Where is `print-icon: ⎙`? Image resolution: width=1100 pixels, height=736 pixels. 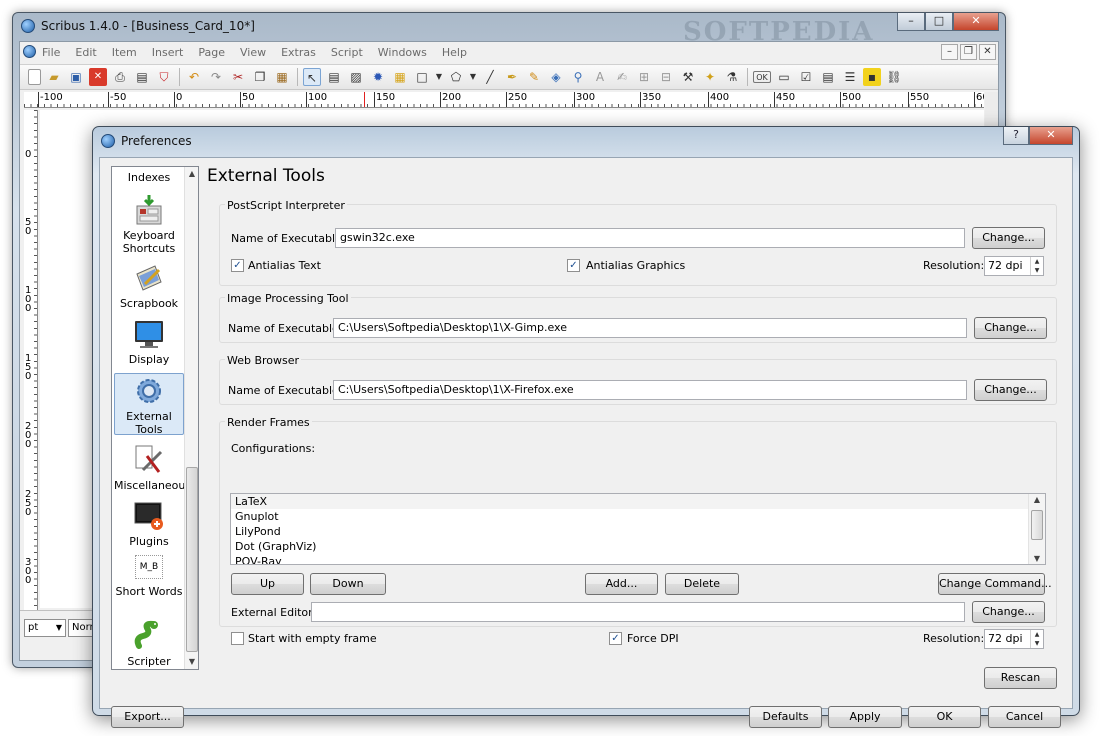 print-icon: ⎙ is located at coordinates (120, 77).